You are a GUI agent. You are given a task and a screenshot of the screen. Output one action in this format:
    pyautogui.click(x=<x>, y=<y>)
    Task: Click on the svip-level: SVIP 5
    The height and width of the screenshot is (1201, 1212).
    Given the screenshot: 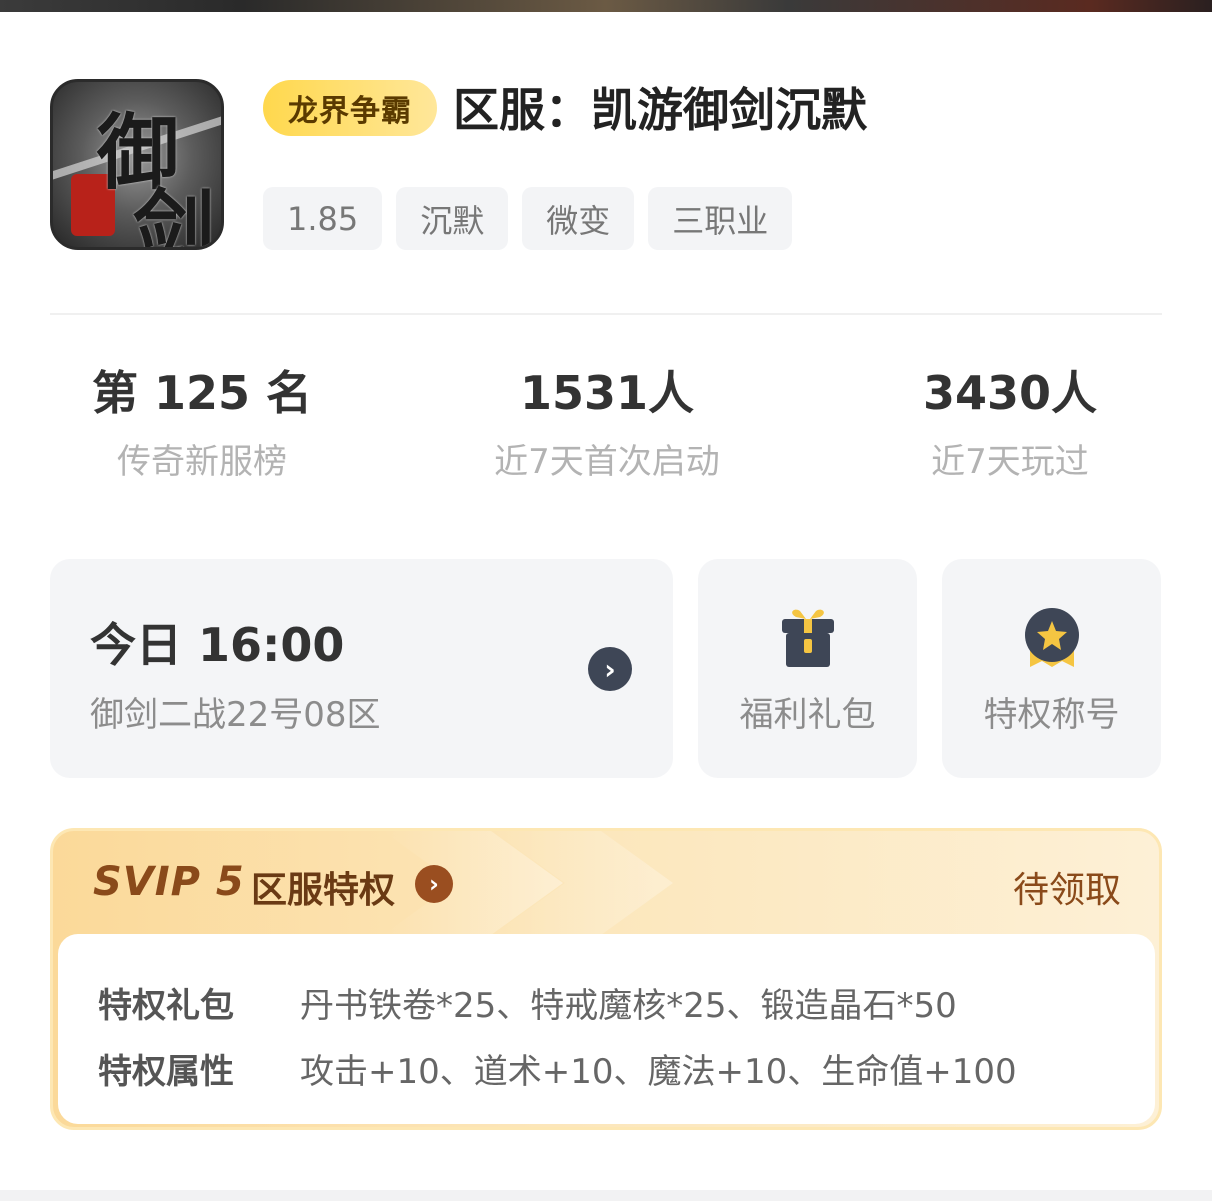 What is the action you would take?
    pyautogui.click(x=169, y=882)
    